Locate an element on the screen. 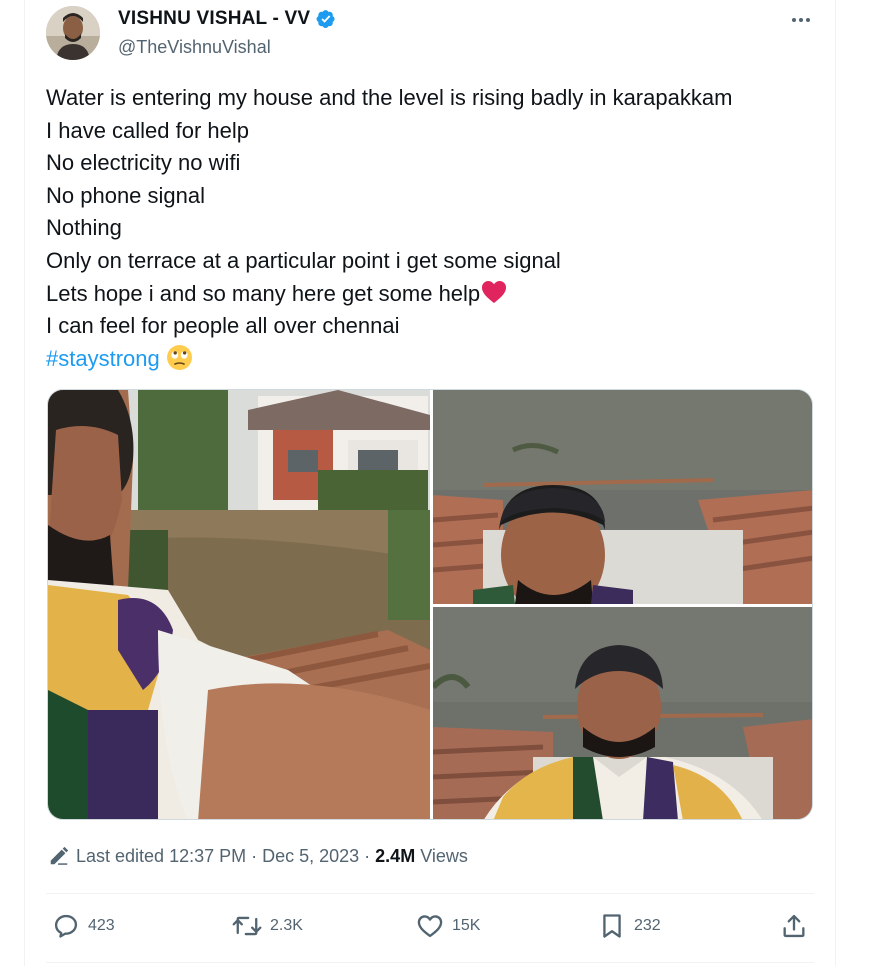 The width and height of the screenshot is (870, 966). views-count: 2.4M is located at coordinates (395, 855).